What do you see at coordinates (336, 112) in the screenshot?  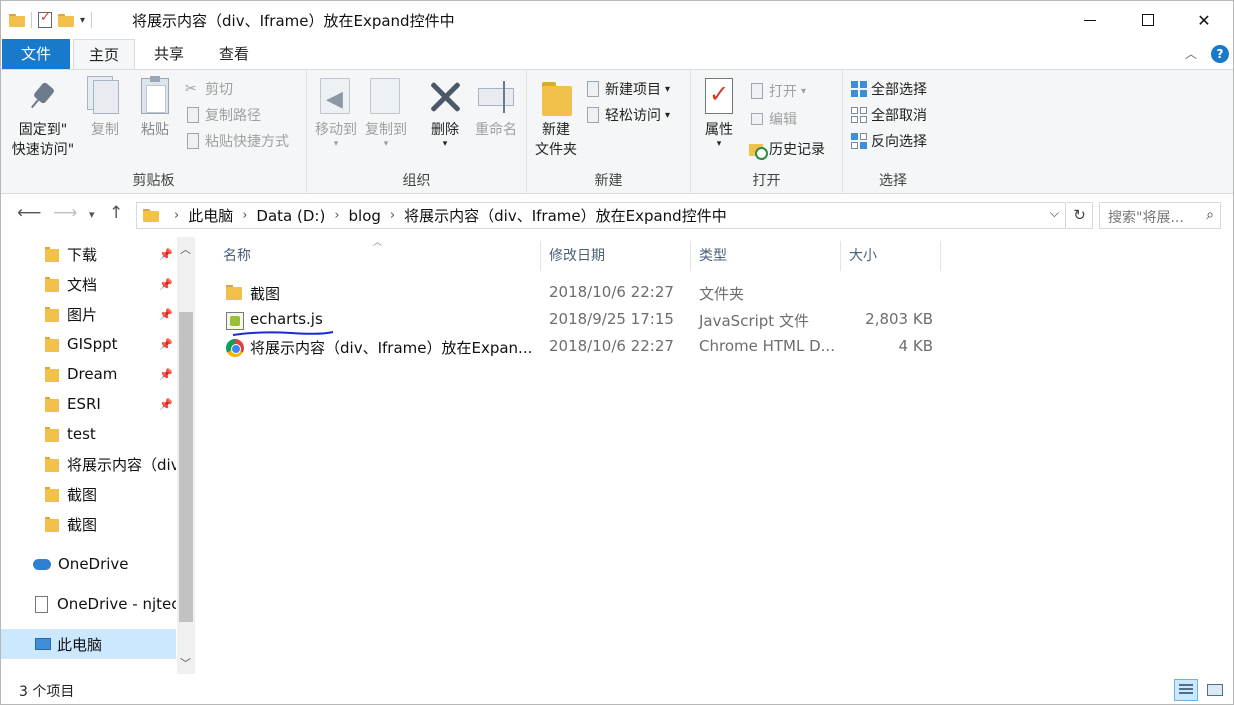 I see `move-to-button: ◀ 移动到 ▾` at bounding box center [336, 112].